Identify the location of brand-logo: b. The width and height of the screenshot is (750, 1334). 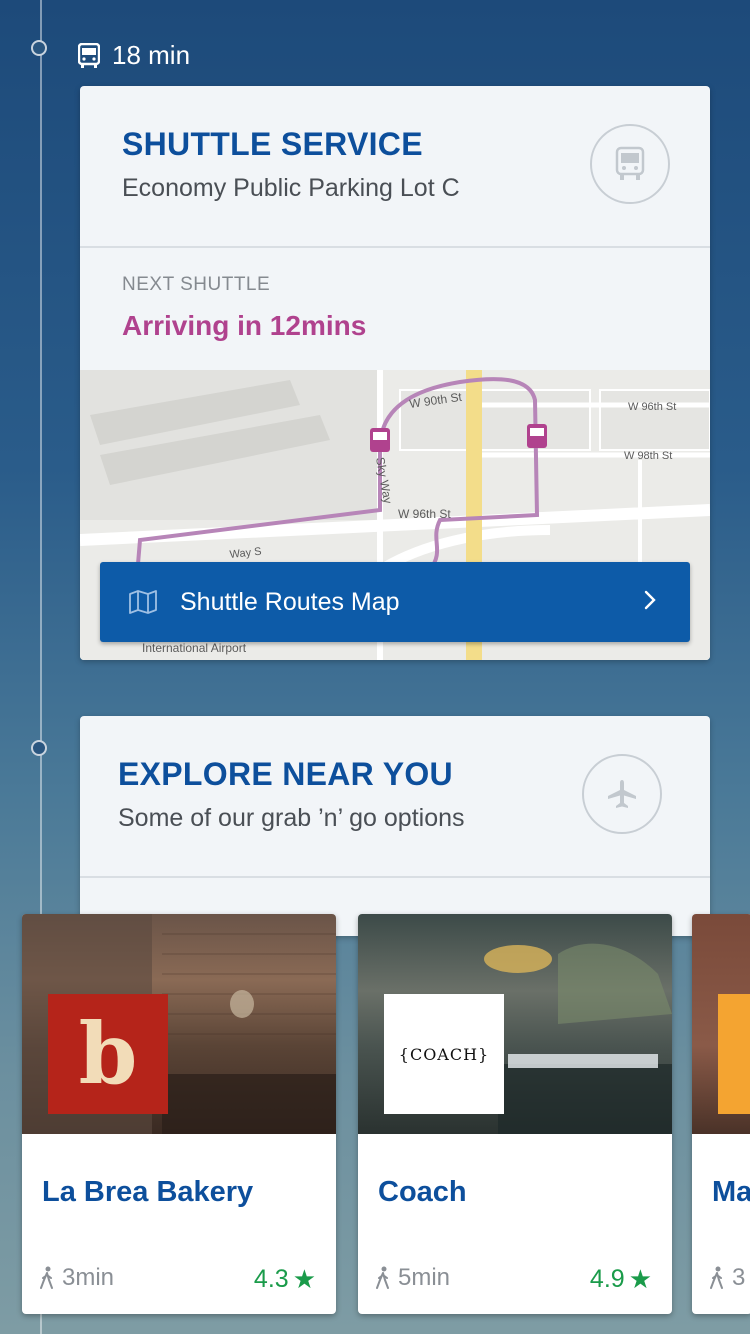
(108, 1054).